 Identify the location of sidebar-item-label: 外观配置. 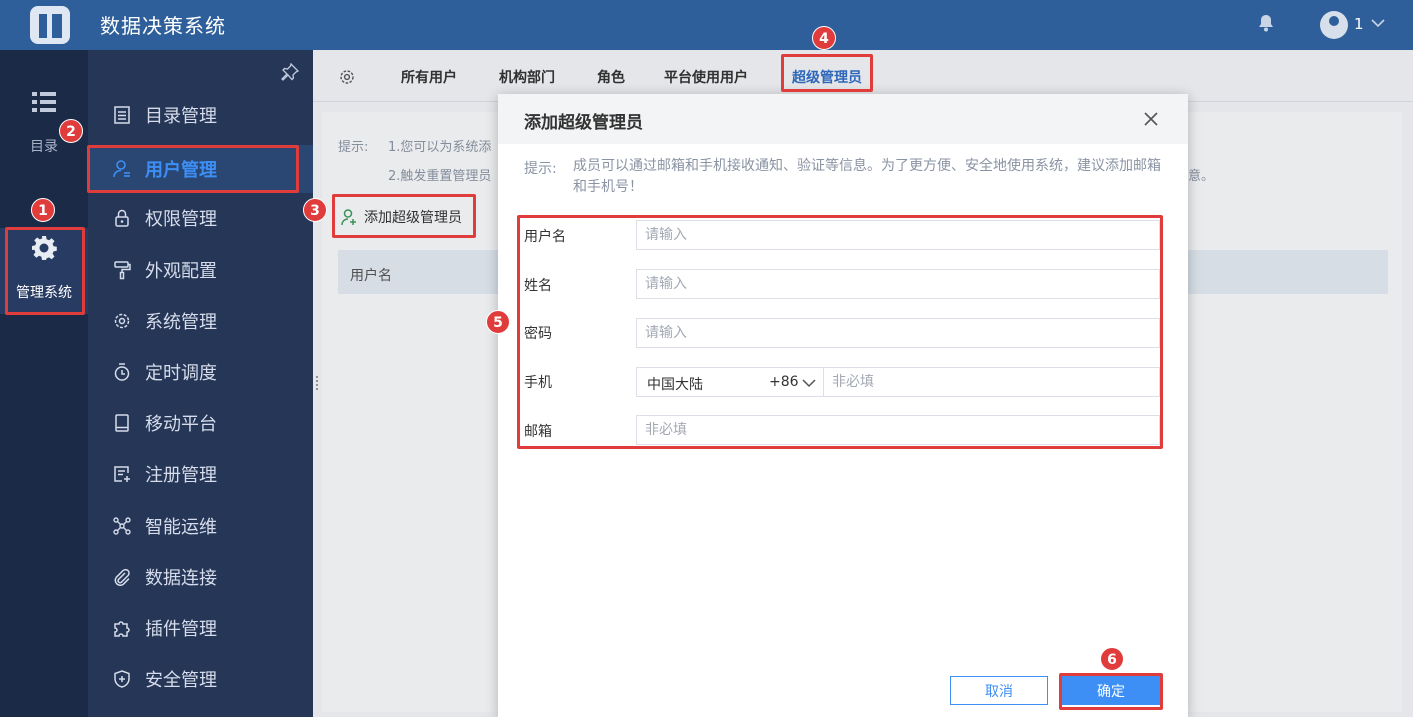
(181, 271).